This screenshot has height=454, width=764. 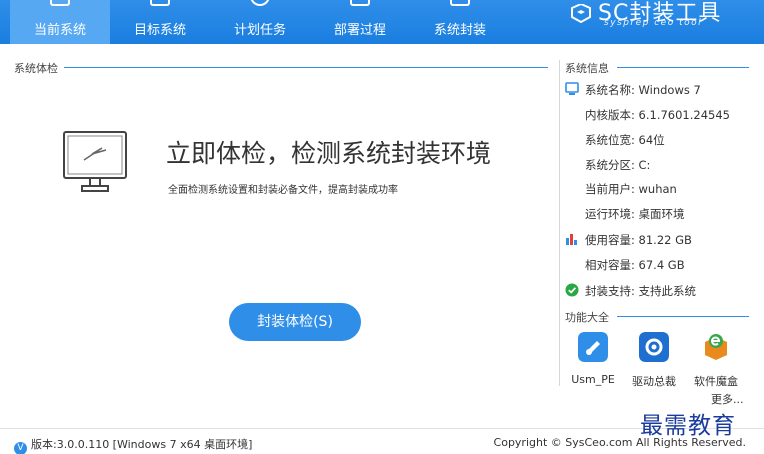 I want to click on package-check-button: 封装体检(S), so click(x=295, y=322).